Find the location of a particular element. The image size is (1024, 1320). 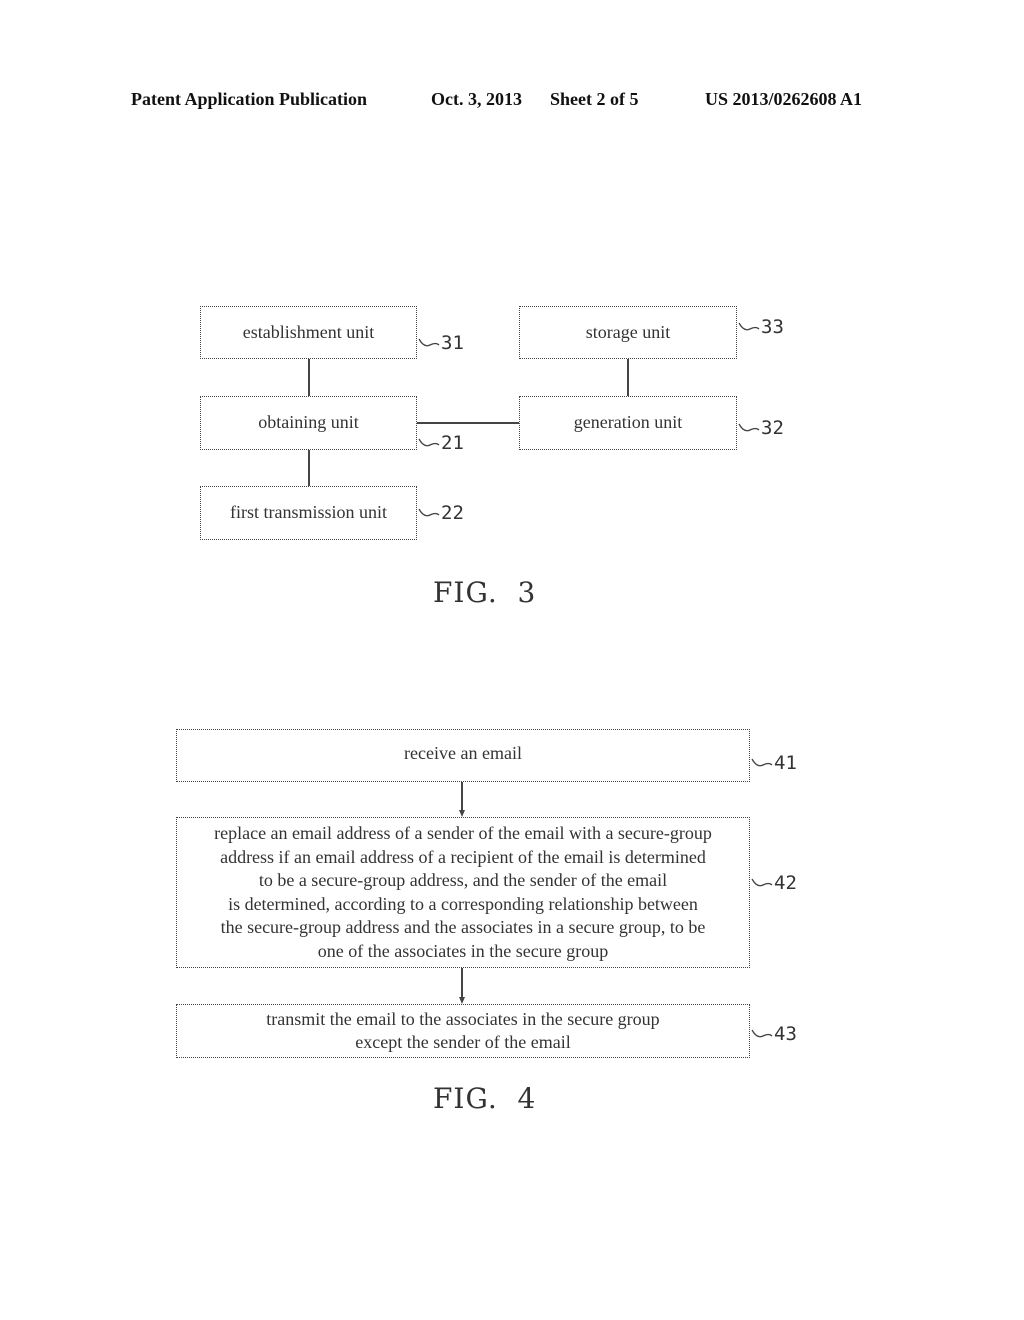

ref-31: 31 is located at coordinates (441, 343).